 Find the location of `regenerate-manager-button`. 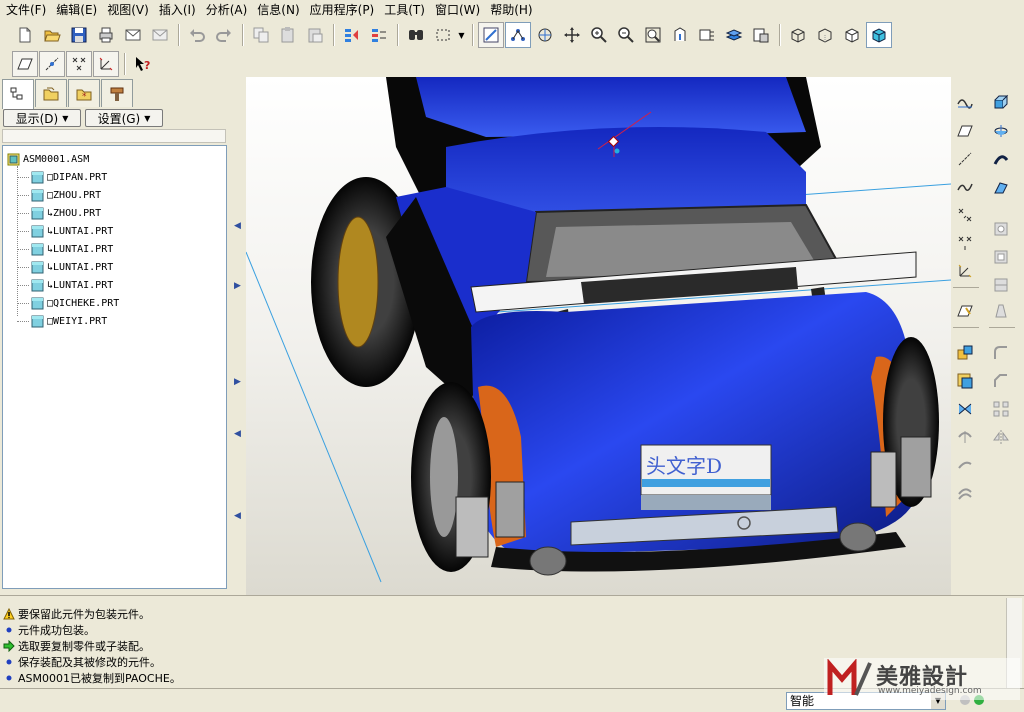

regenerate-manager-button is located at coordinates (379, 35).